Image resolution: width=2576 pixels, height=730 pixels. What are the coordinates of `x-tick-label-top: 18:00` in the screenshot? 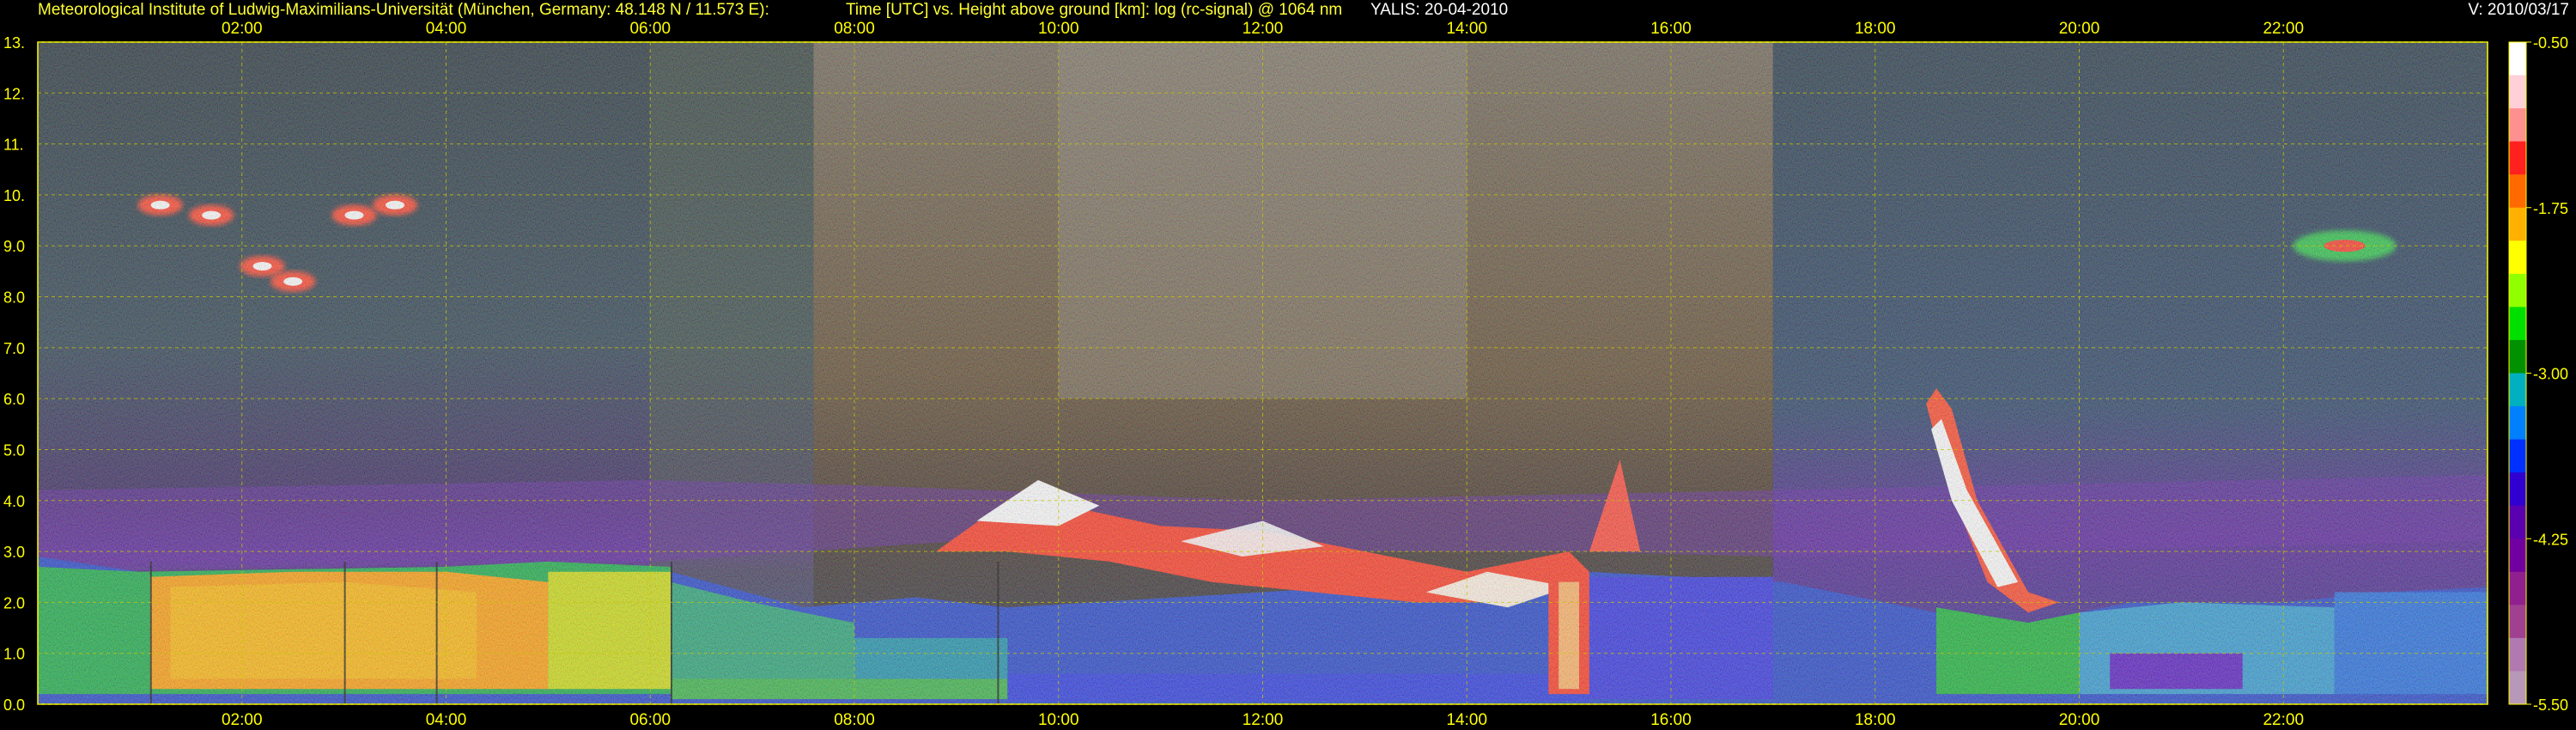 It's located at (1875, 29).